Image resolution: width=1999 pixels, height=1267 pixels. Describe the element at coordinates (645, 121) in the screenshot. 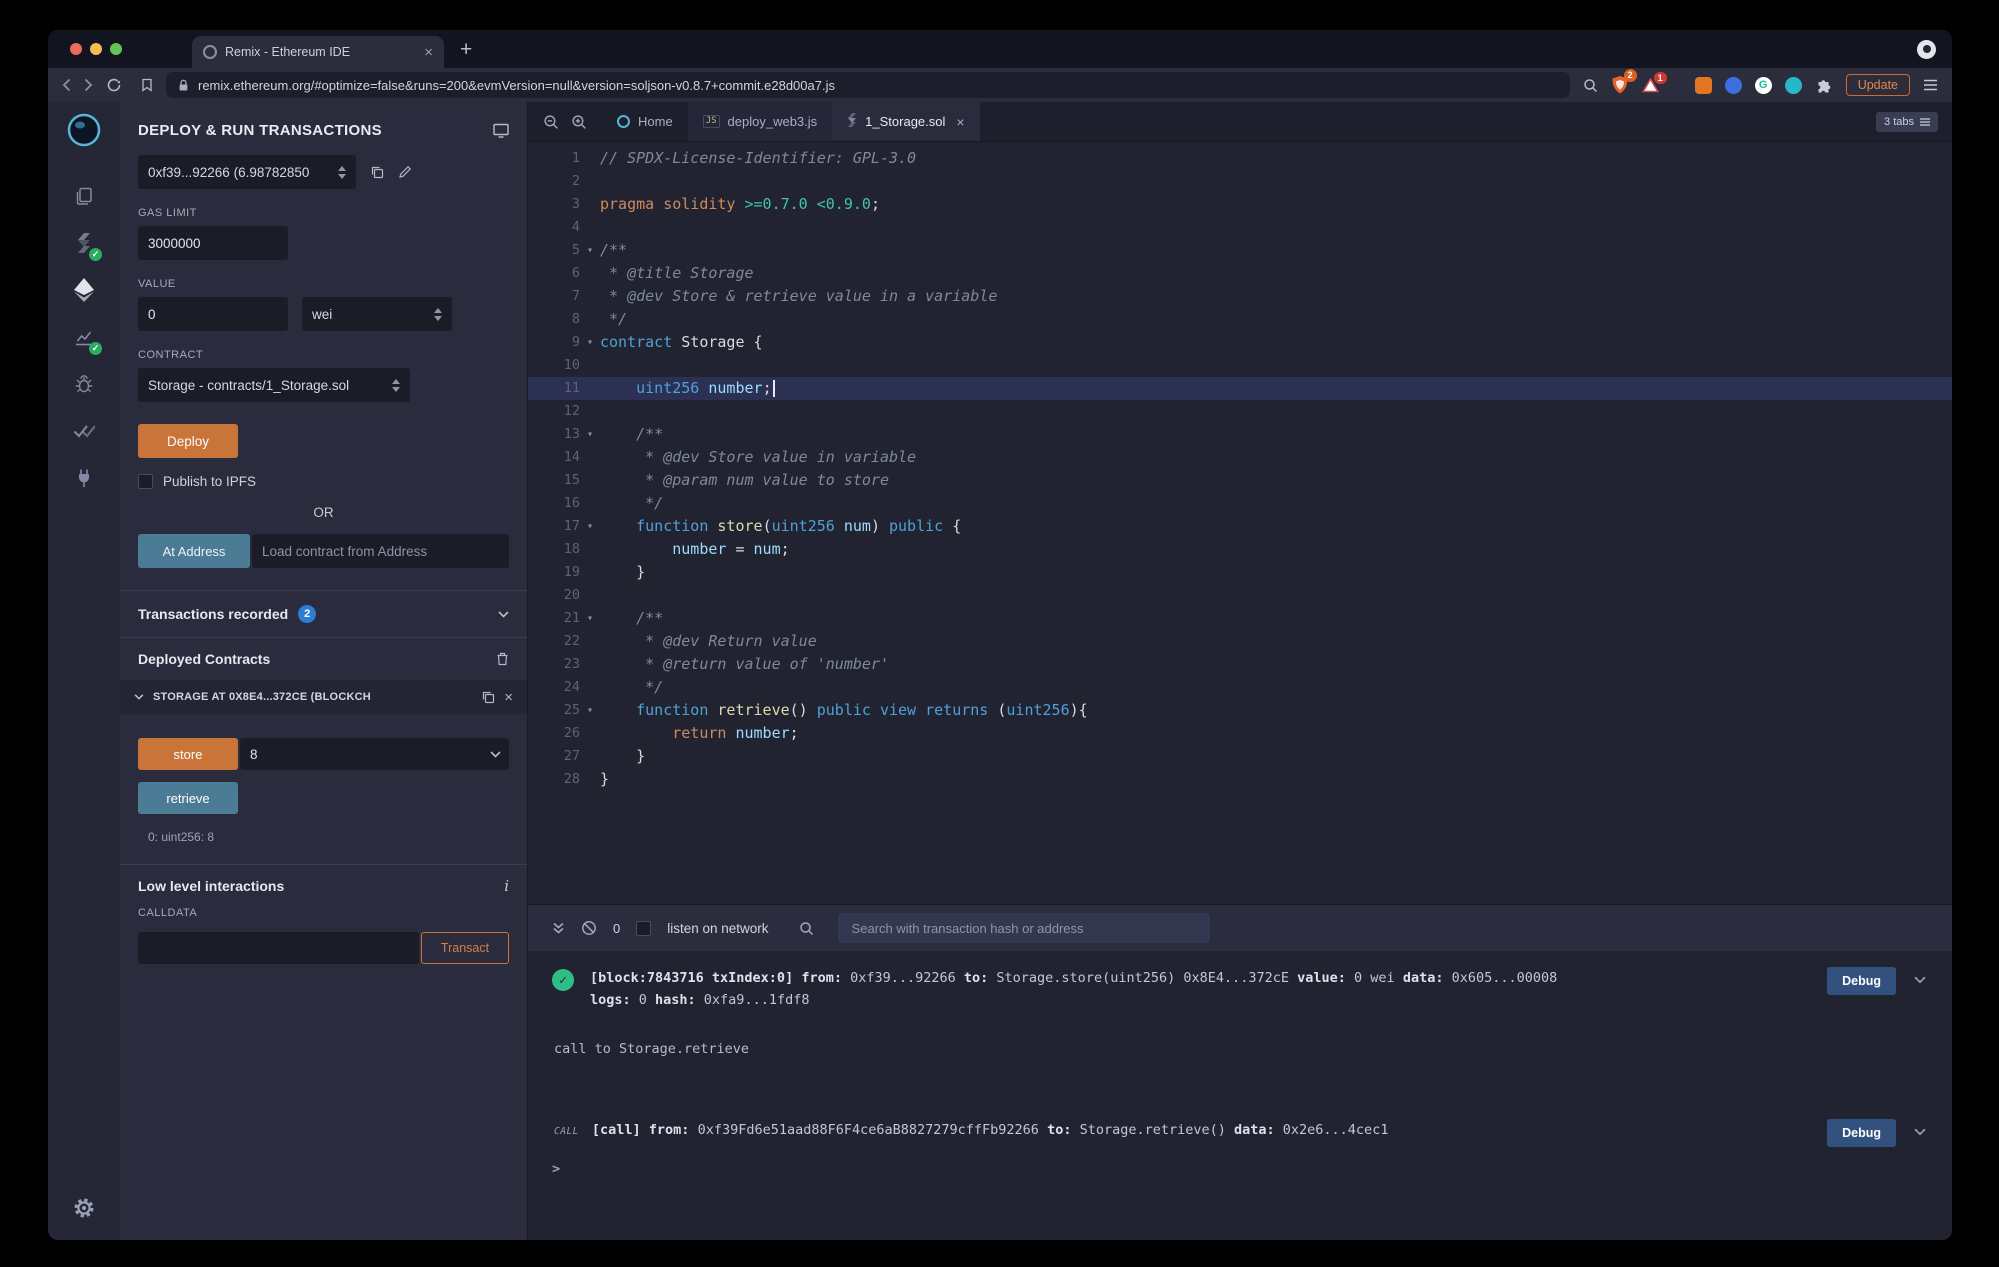

I see `tab-home: Home` at that location.